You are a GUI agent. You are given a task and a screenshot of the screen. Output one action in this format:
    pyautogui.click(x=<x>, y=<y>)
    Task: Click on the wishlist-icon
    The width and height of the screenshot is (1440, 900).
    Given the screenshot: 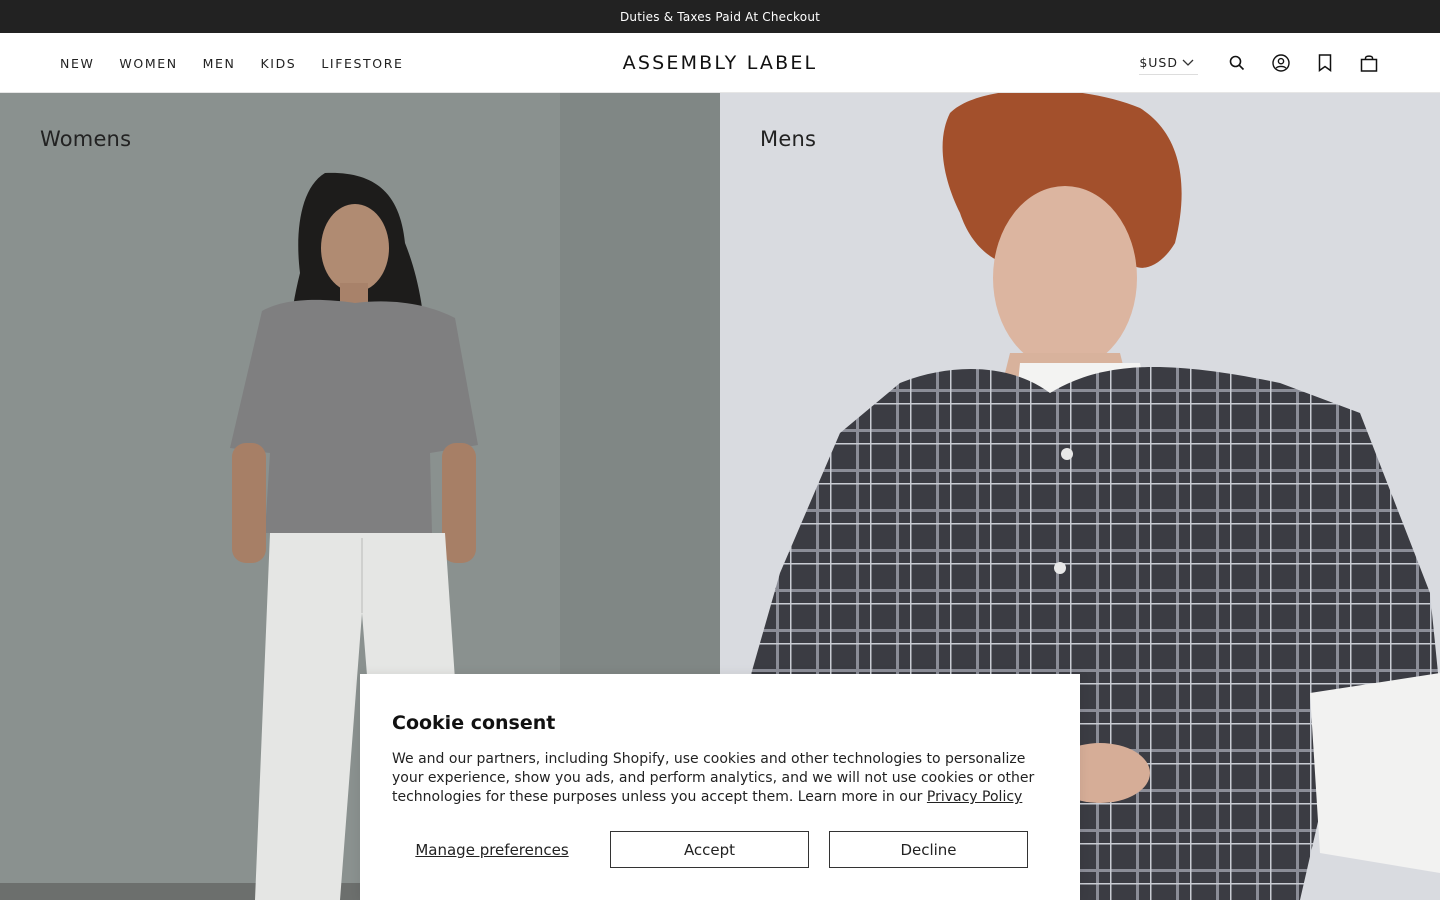 What is the action you would take?
    pyautogui.click(x=1325, y=63)
    